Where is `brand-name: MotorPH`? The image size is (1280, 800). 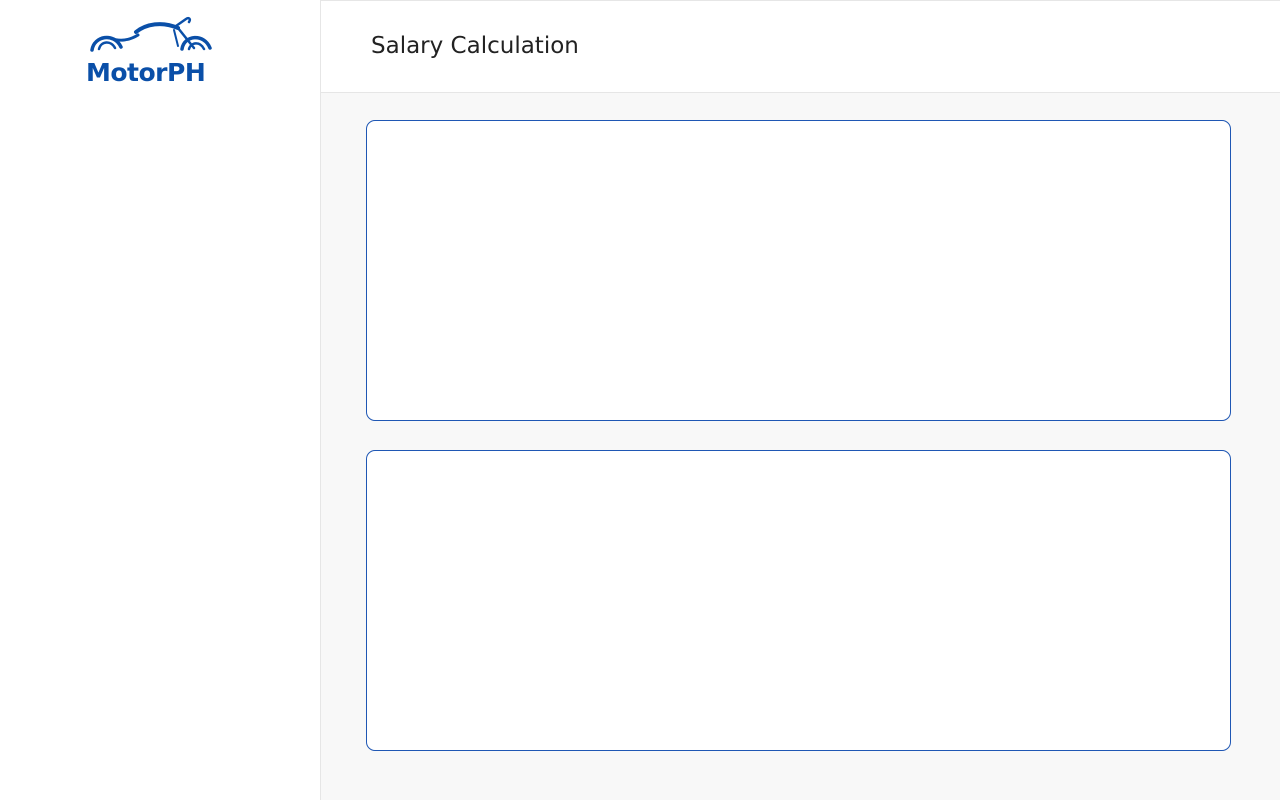
brand-name: MotorPH is located at coordinates (146, 72).